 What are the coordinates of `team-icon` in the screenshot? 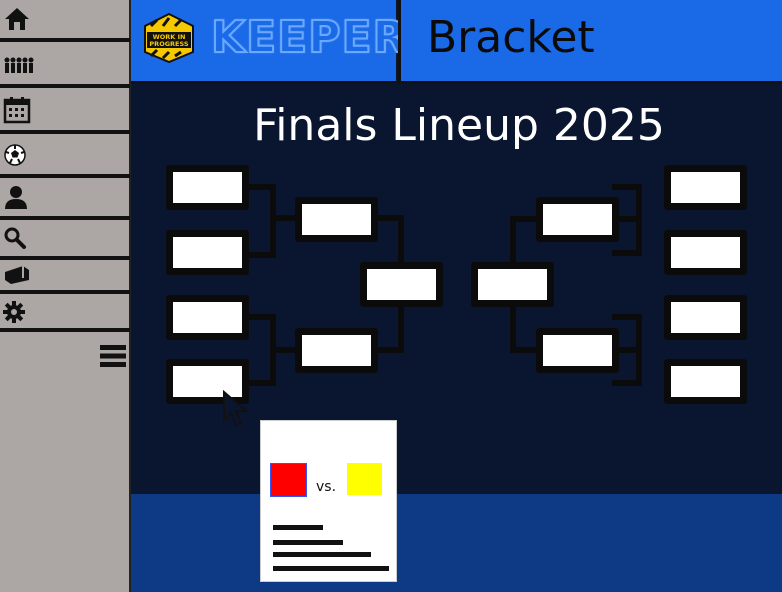 It's located at (19, 65).